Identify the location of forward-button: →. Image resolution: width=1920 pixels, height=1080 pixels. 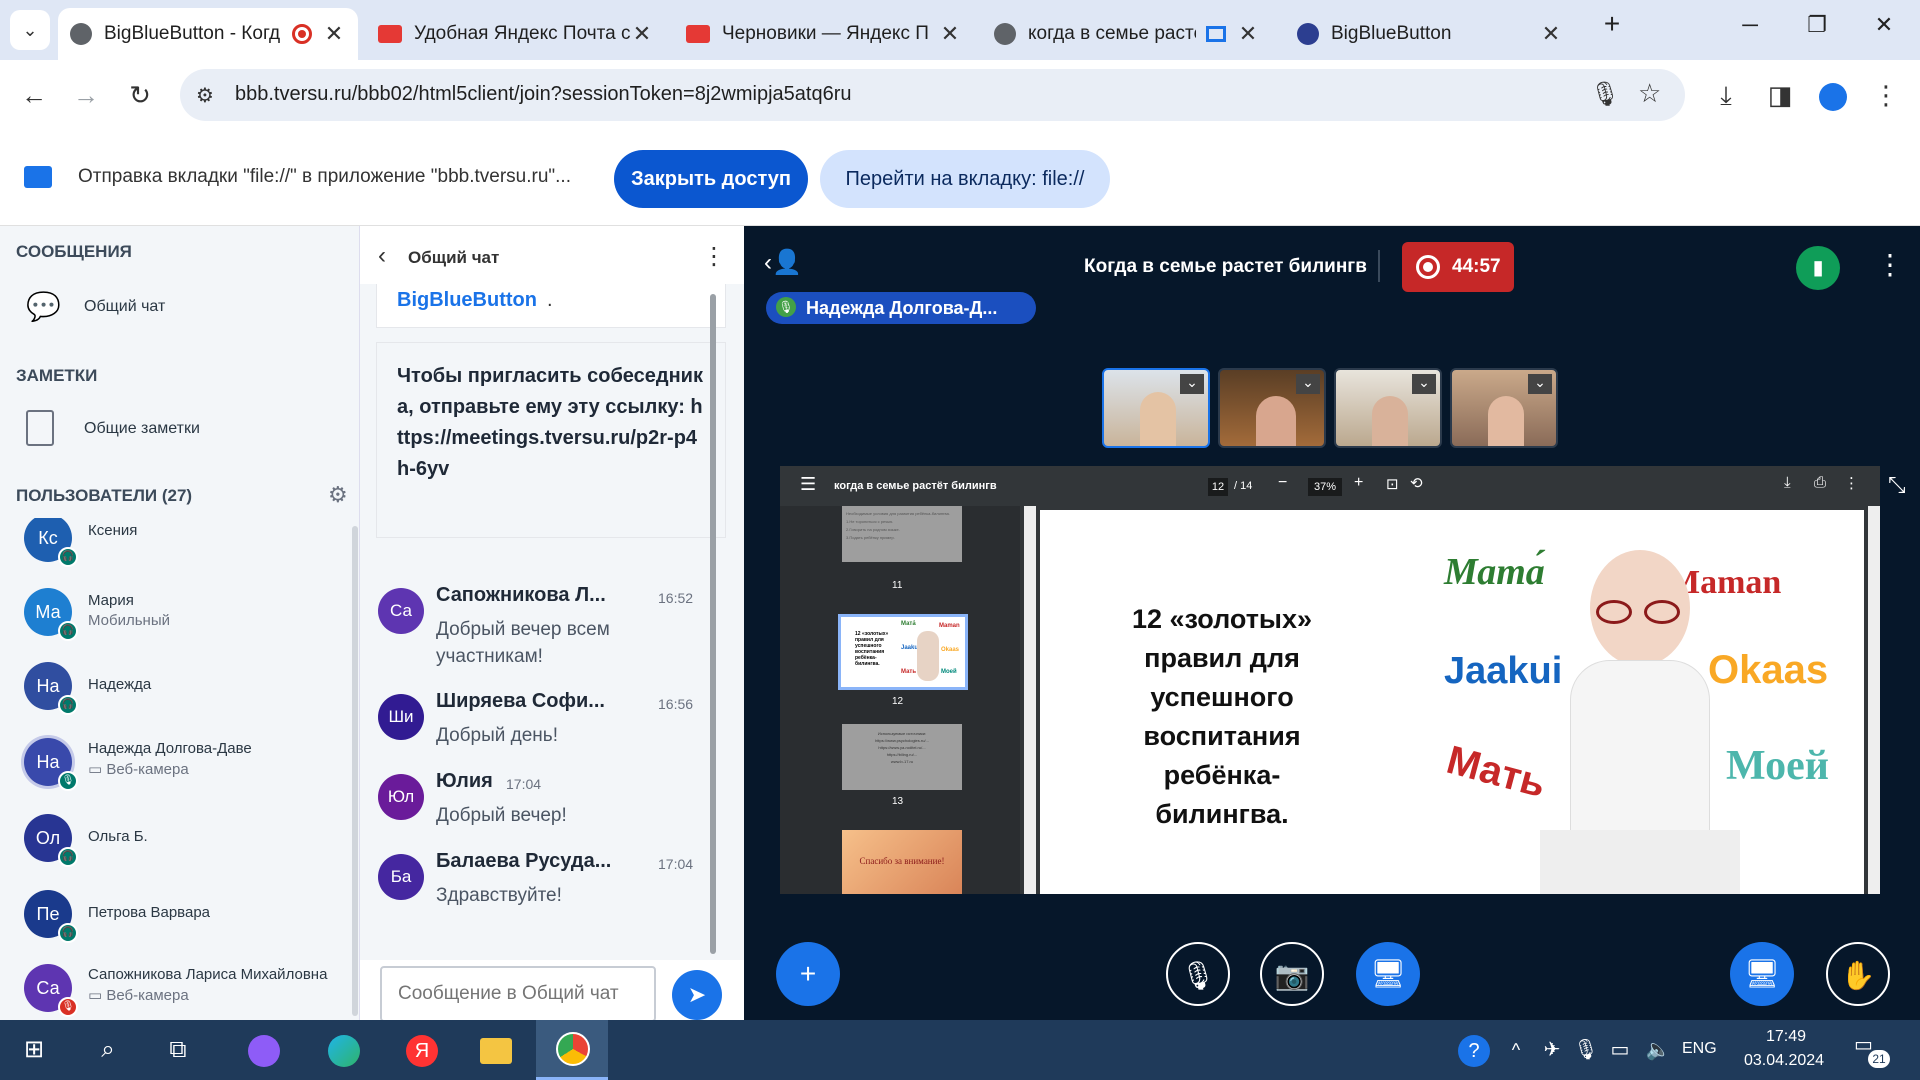
(86, 95).